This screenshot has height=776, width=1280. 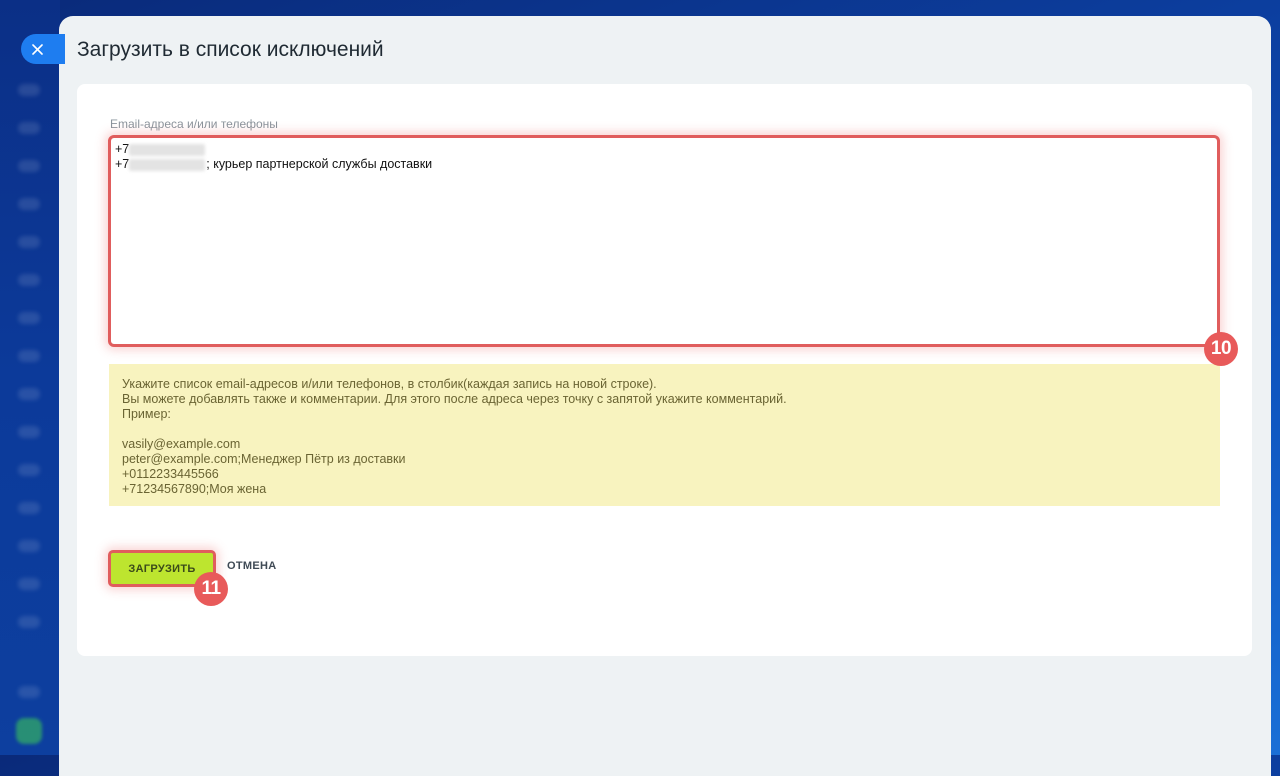 I want to click on dialog-title: Загрузить в список исключений, so click(x=230, y=49).